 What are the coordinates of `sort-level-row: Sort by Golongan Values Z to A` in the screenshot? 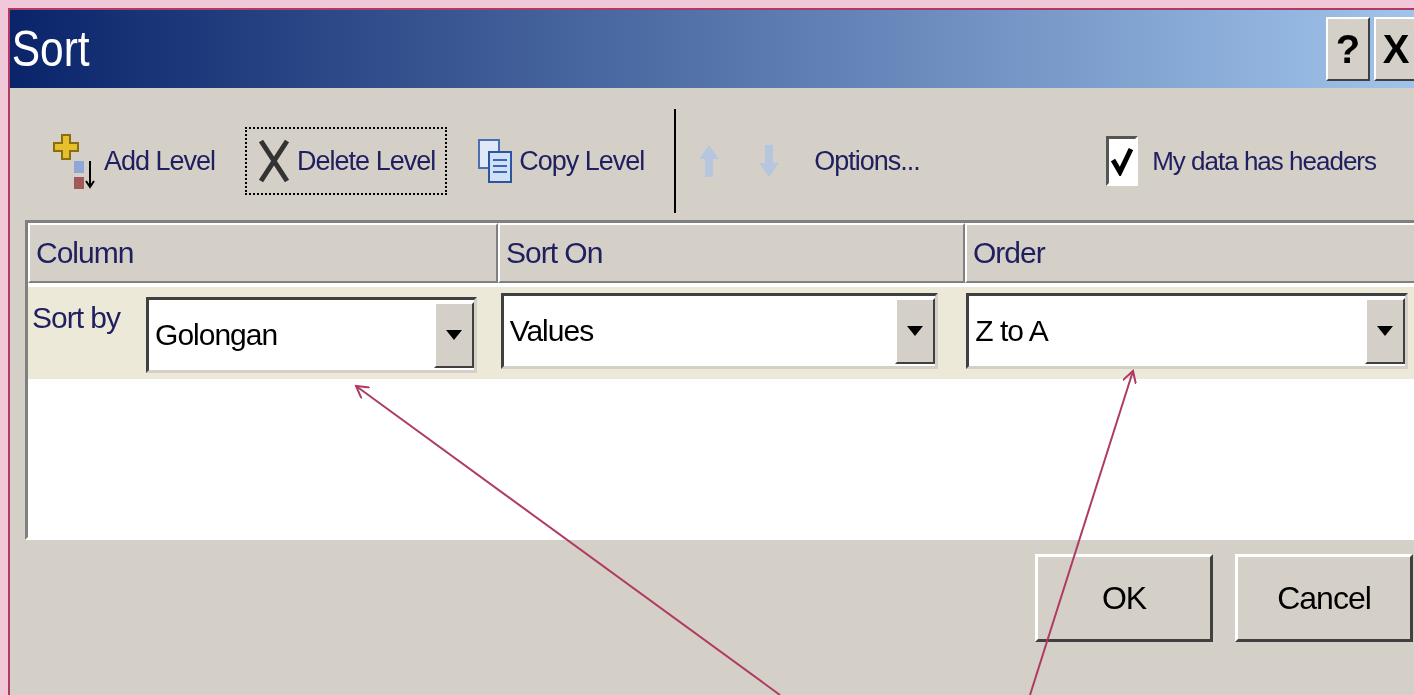 It's located at (721, 333).